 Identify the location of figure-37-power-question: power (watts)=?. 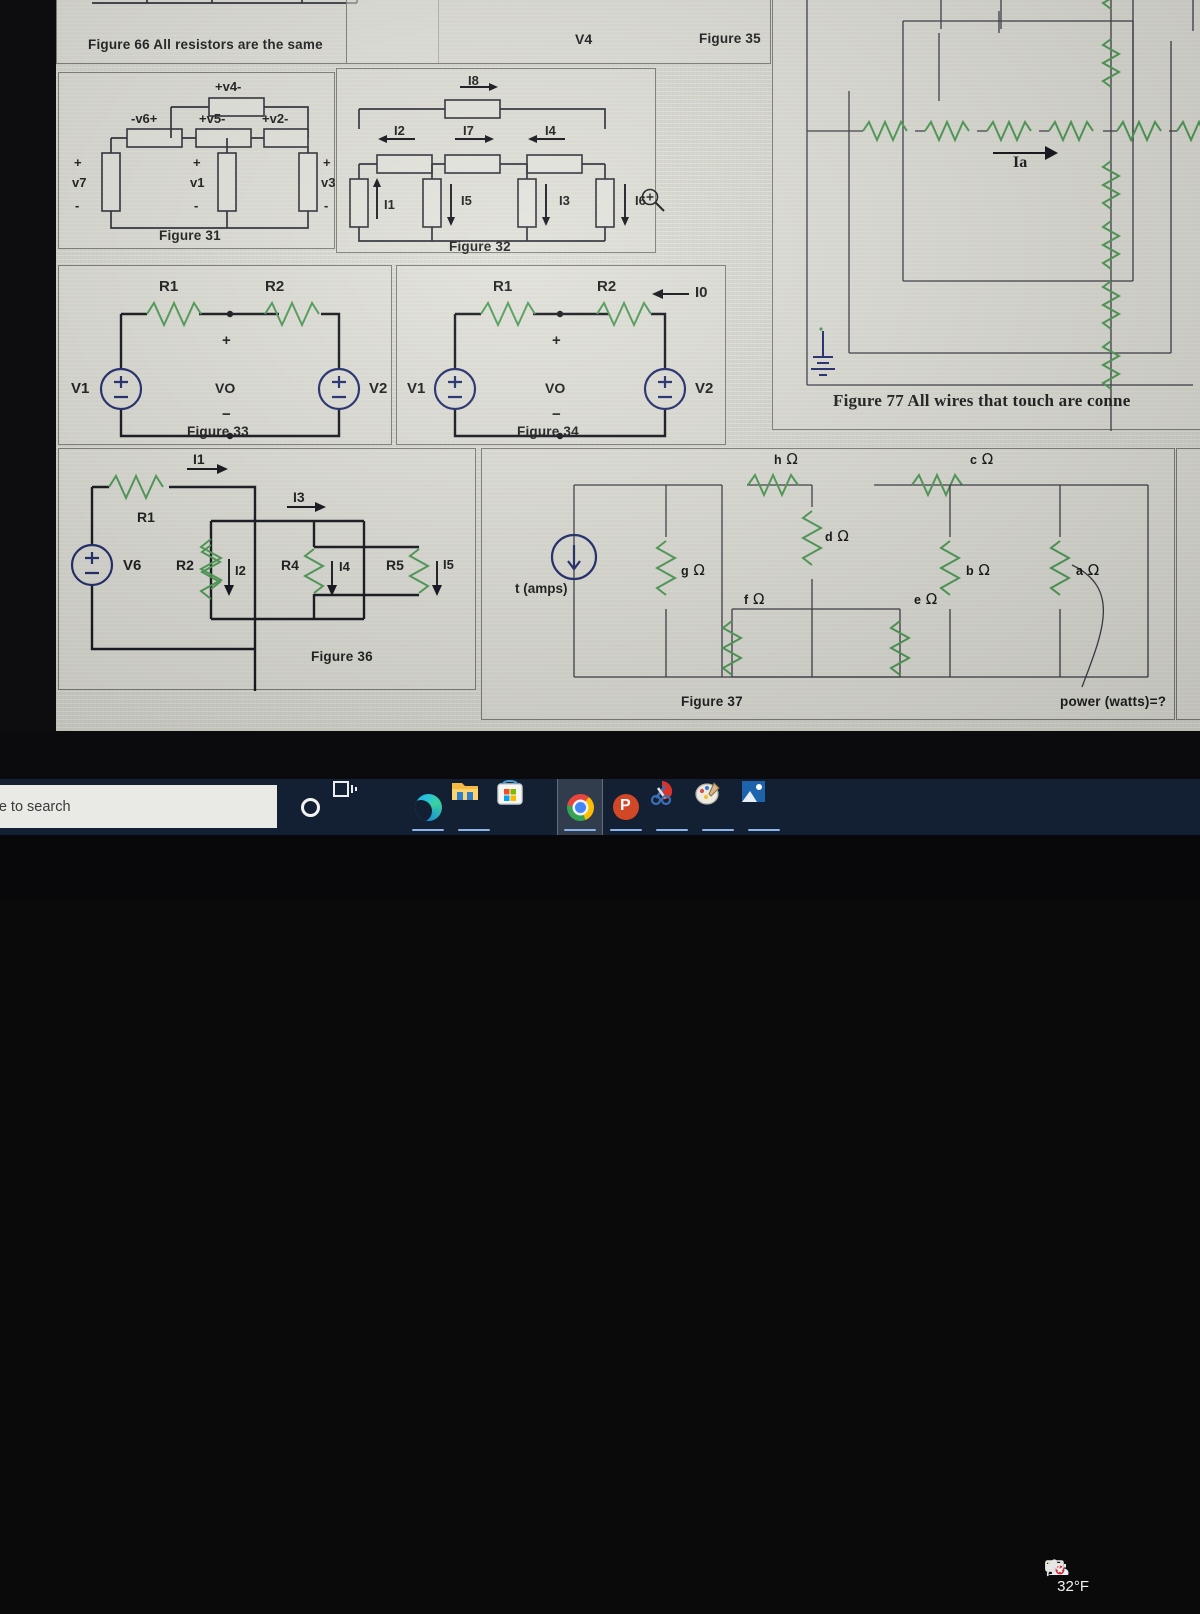
(1113, 701).